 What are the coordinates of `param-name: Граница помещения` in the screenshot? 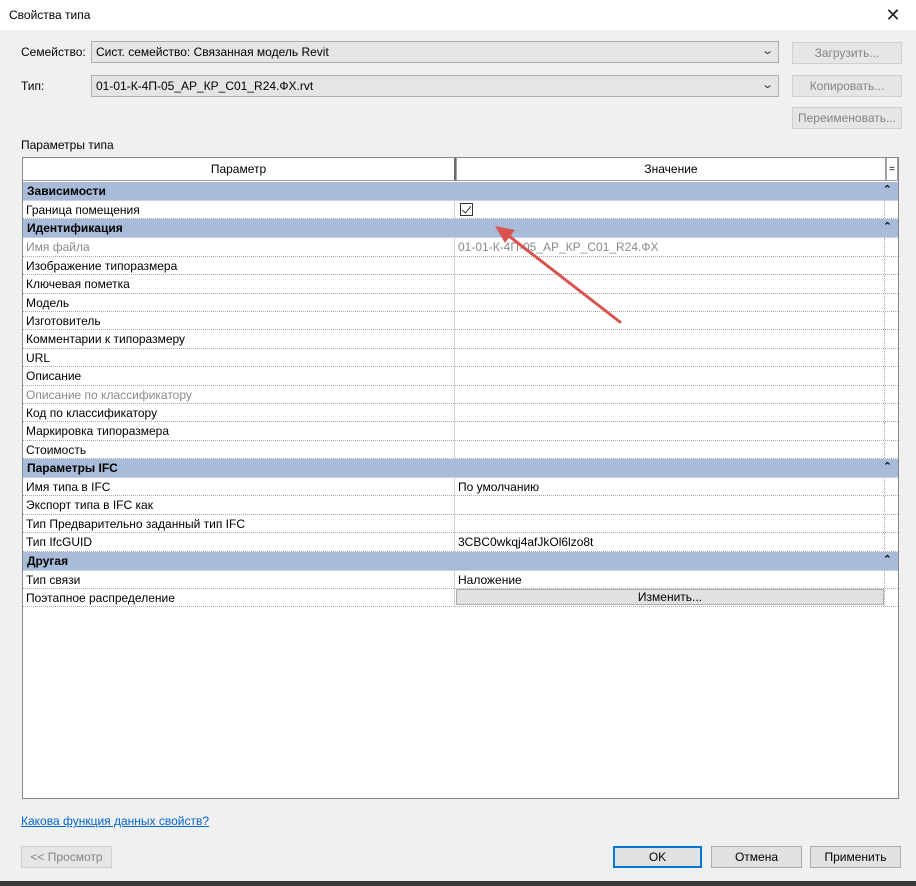 It's located at (239, 210).